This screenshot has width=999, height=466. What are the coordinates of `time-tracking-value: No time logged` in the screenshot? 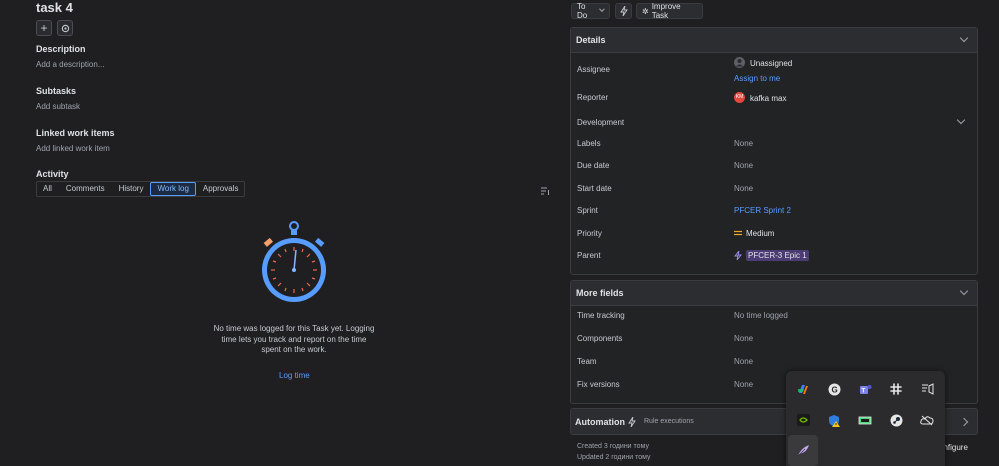 It's located at (761, 315).